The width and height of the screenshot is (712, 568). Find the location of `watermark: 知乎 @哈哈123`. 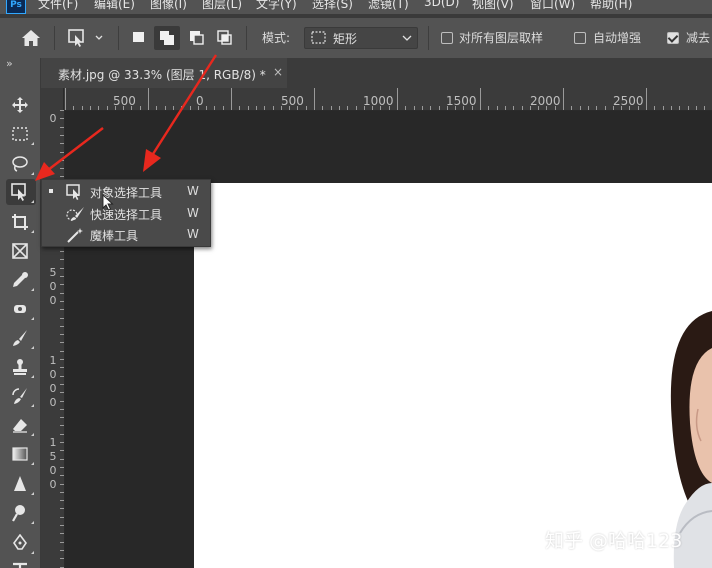

watermark: 知乎 @哈哈123 is located at coordinates (614, 541).